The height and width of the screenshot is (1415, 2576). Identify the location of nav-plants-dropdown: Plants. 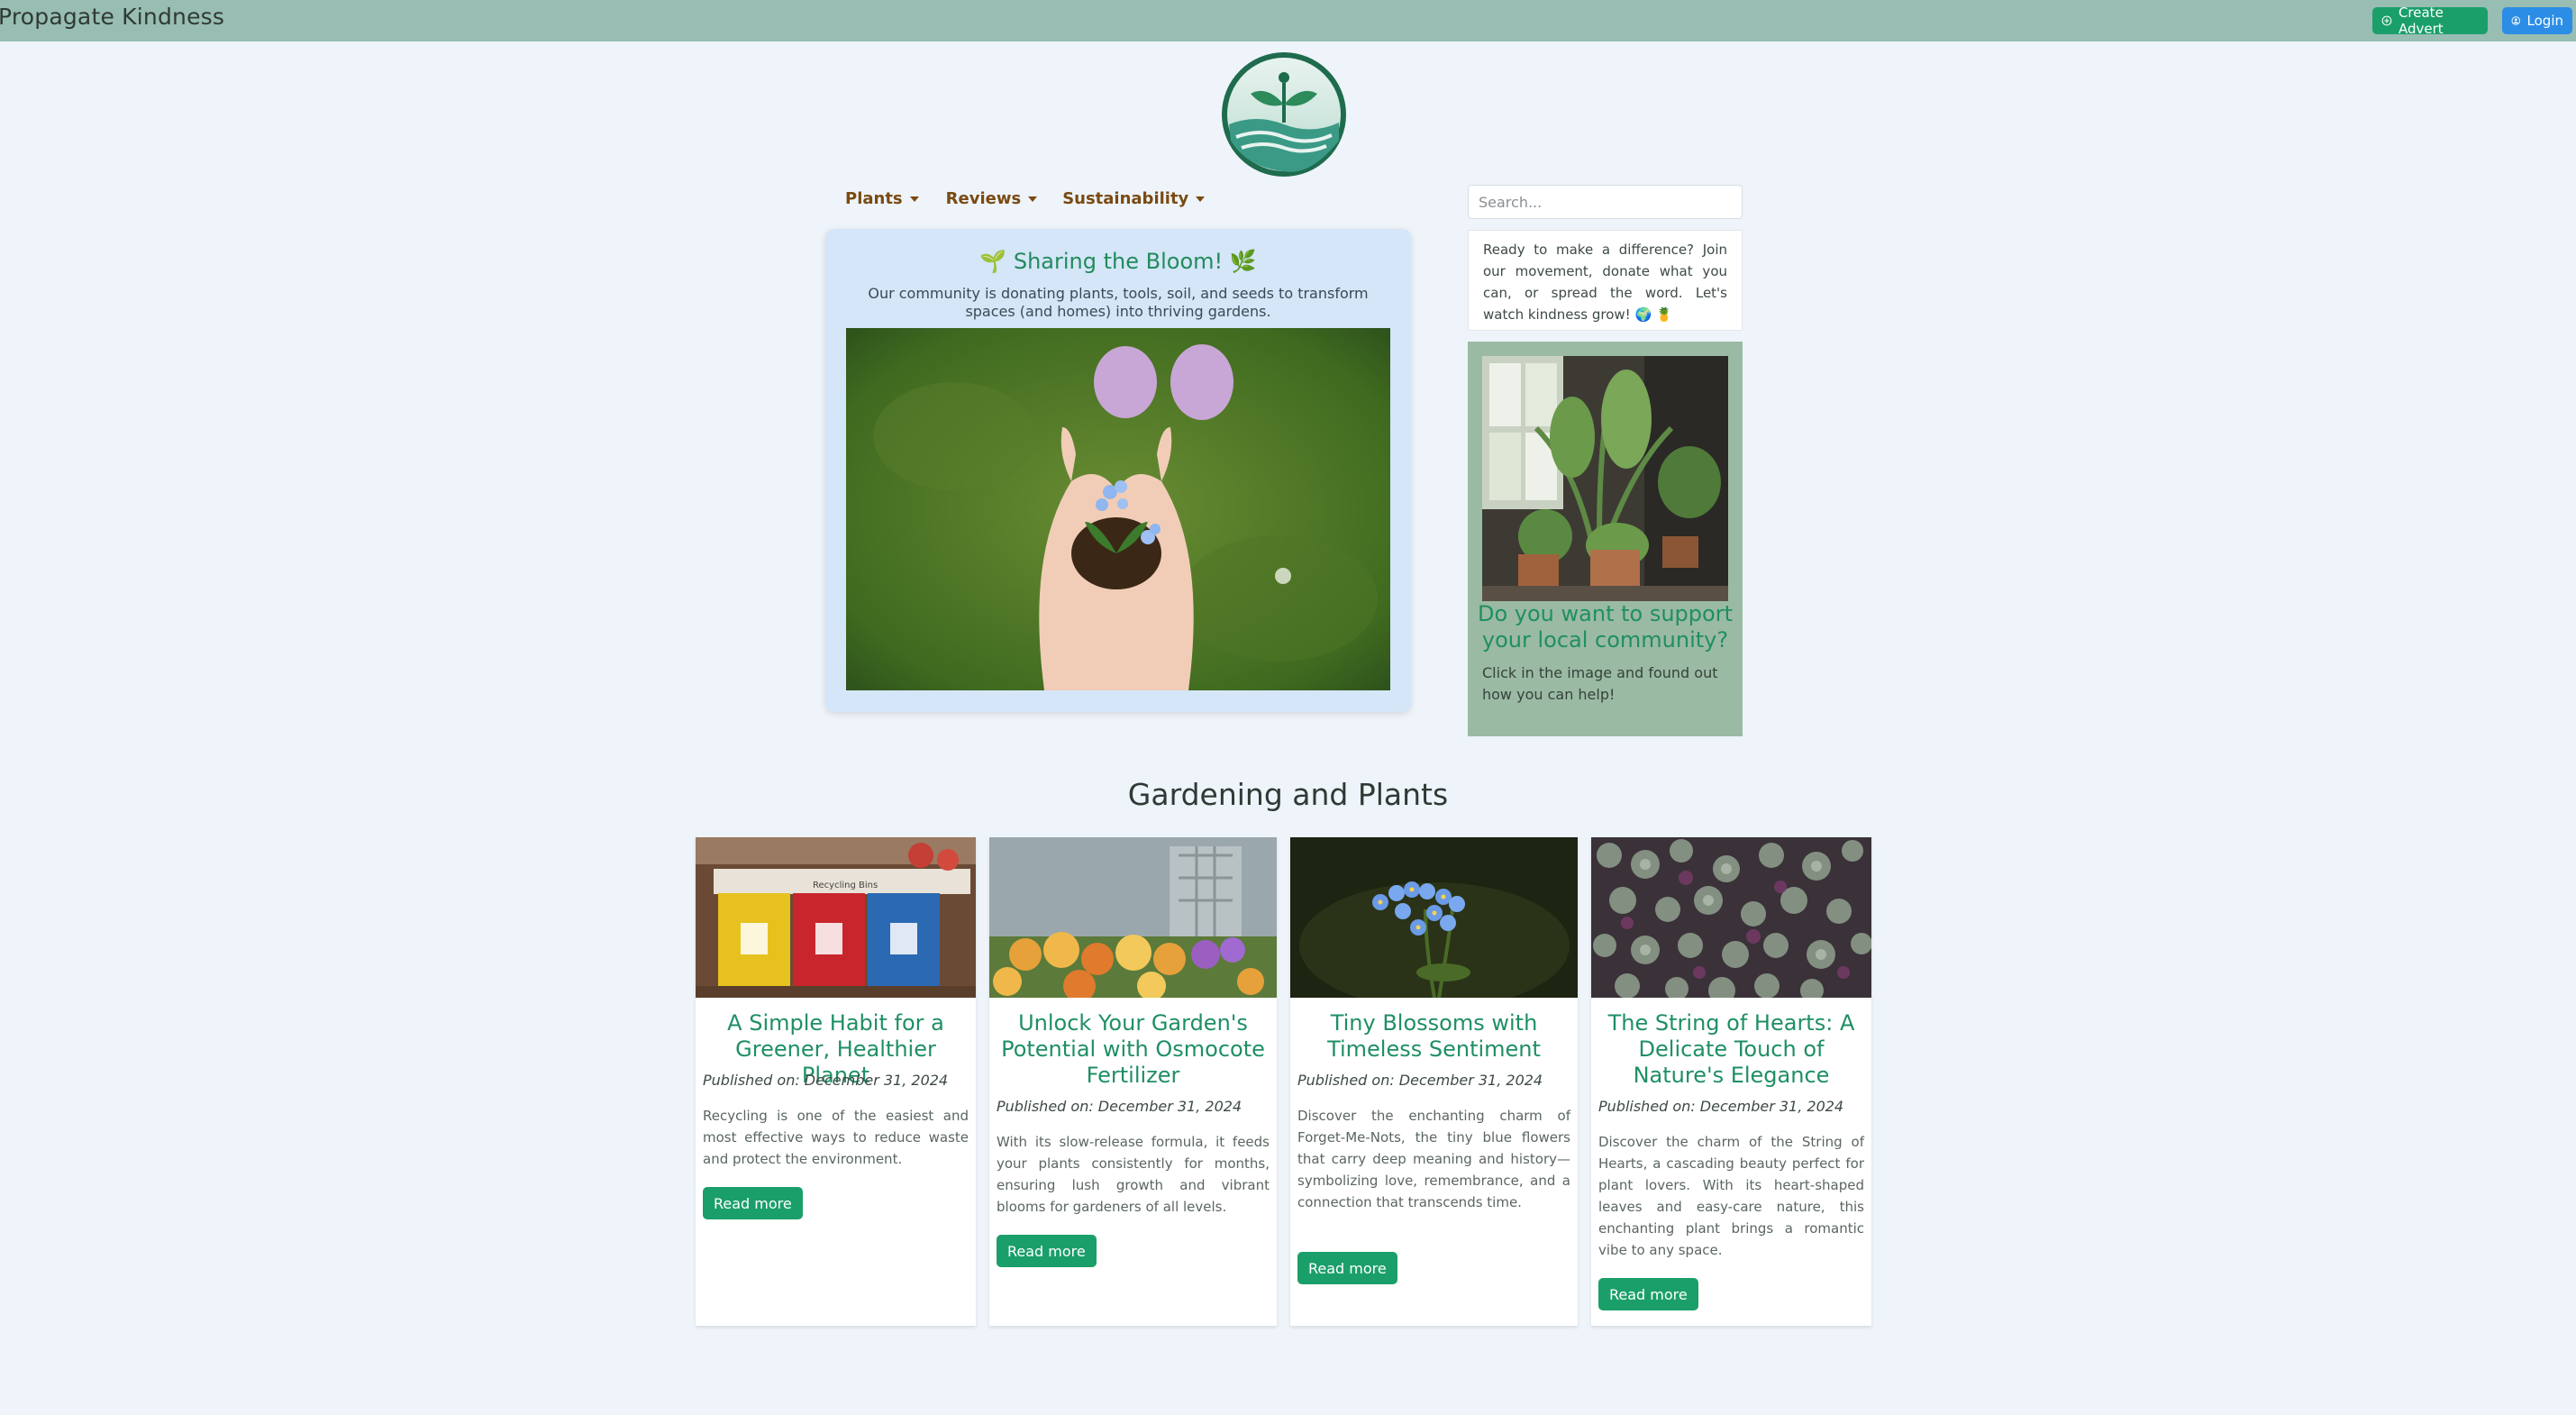
(882, 198).